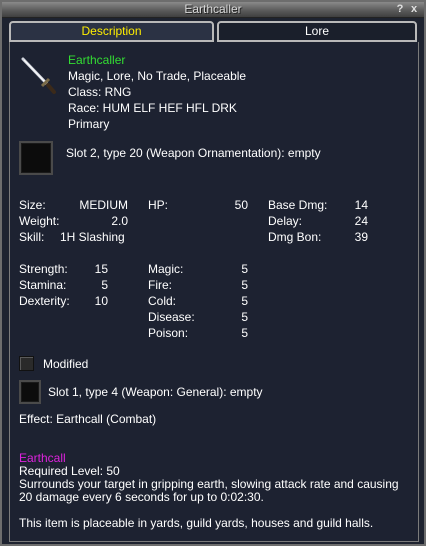 Image resolution: width=426 pixels, height=546 pixels. I want to click on tab-description: Description, so click(111, 31).